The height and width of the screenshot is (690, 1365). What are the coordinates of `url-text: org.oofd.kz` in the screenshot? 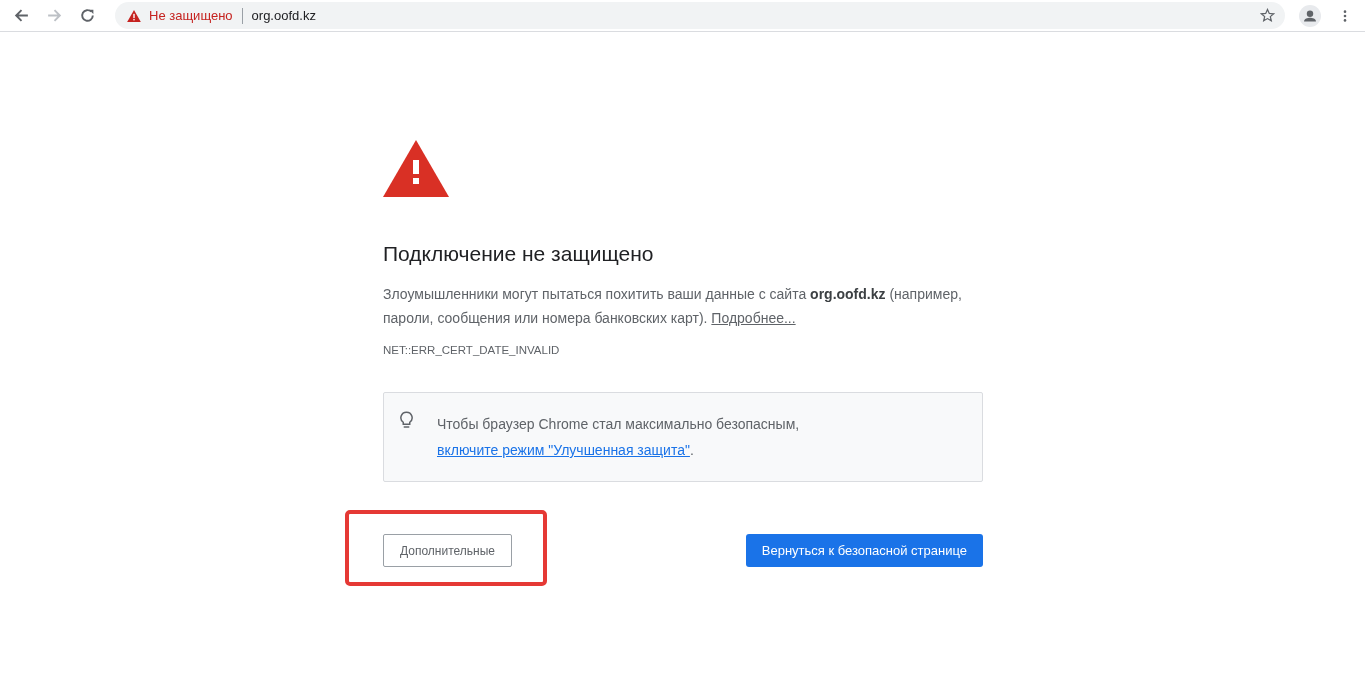 It's located at (284, 15).